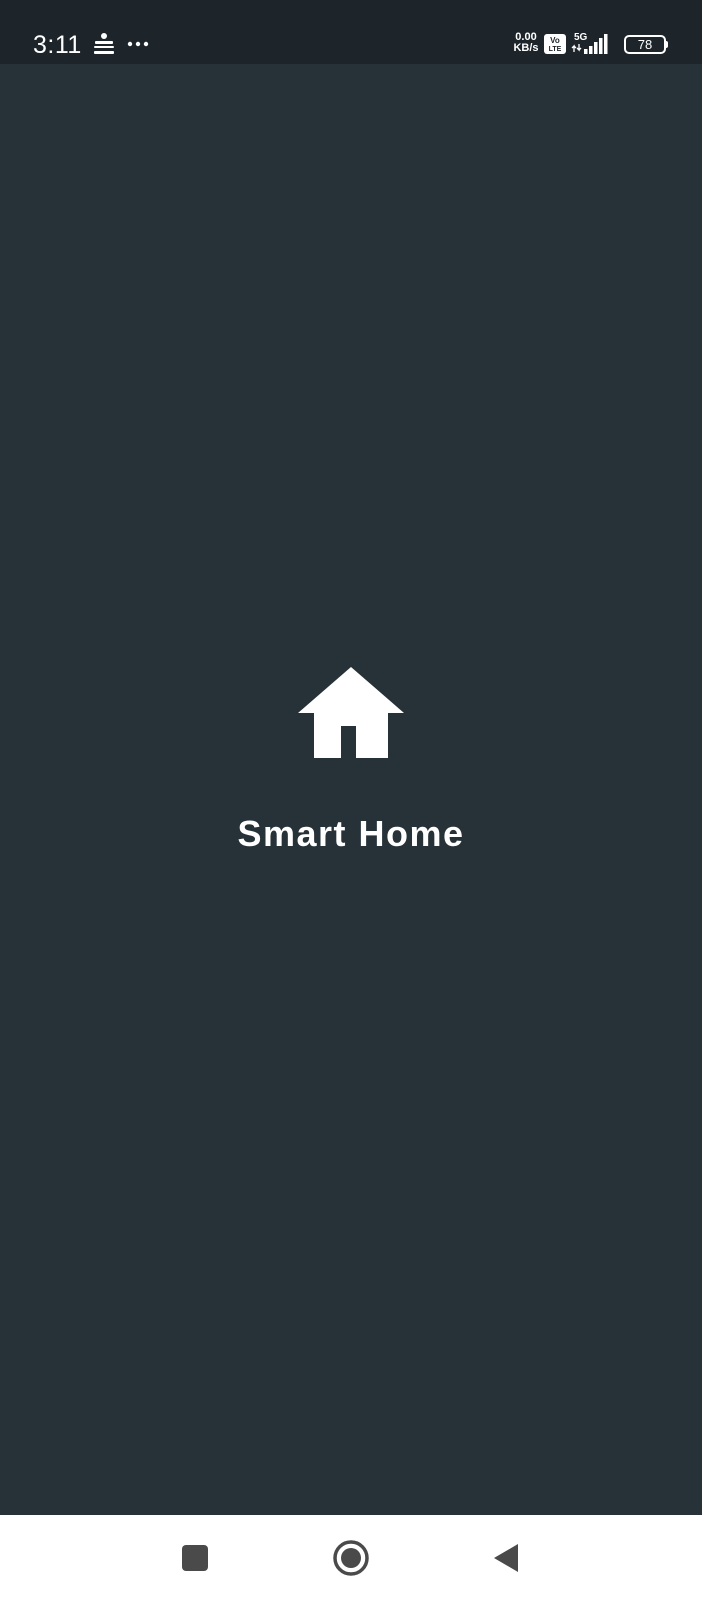  What do you see at coordinates (351, 32) in the screenshot?
I see `status-bar: 3:11 0.00 KB/s Vo LTE 5G 78` at bounding box center [351, 32].